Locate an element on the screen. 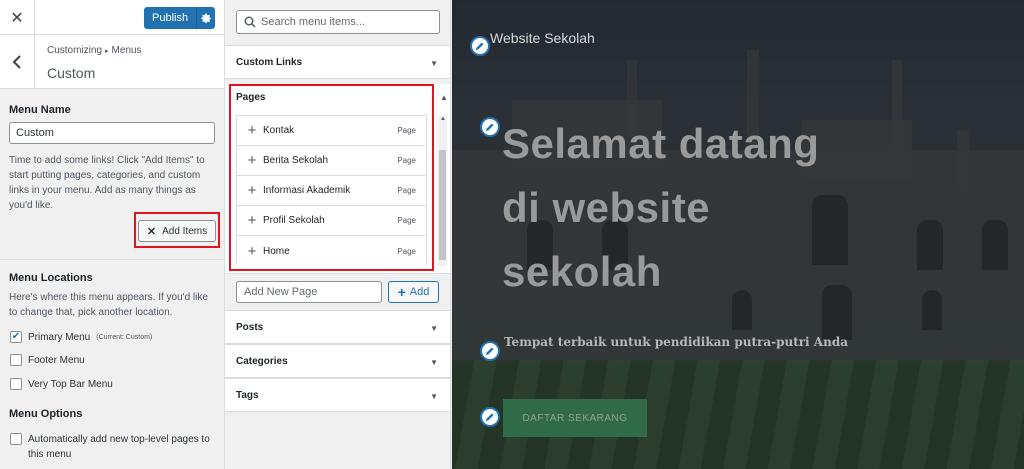 The image size is (1024, 469). back-button is located at coordinates (17, 62).